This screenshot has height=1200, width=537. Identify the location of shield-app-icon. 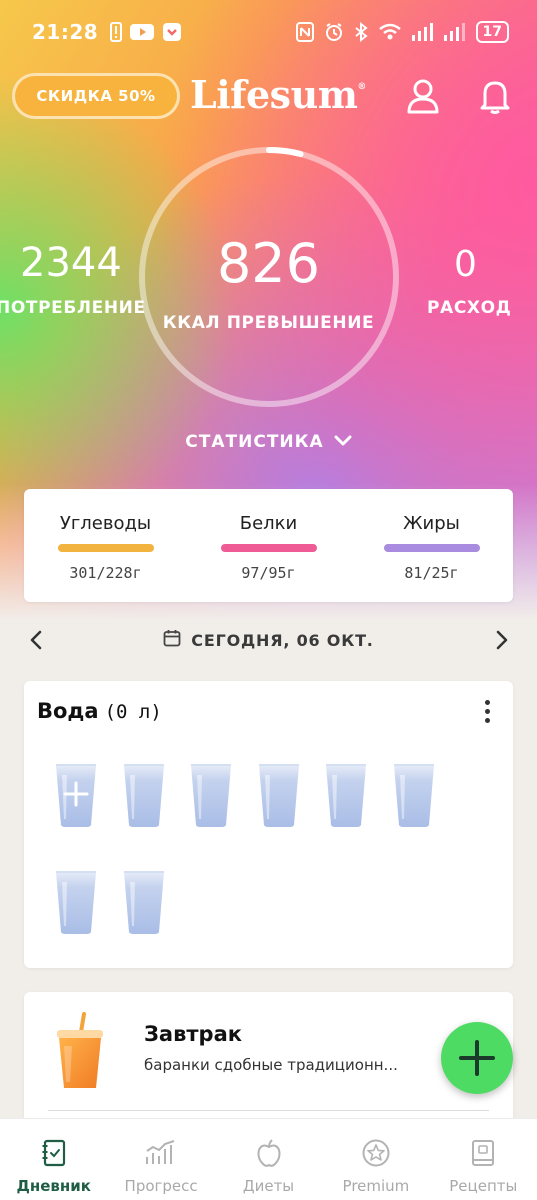
(172, 32).